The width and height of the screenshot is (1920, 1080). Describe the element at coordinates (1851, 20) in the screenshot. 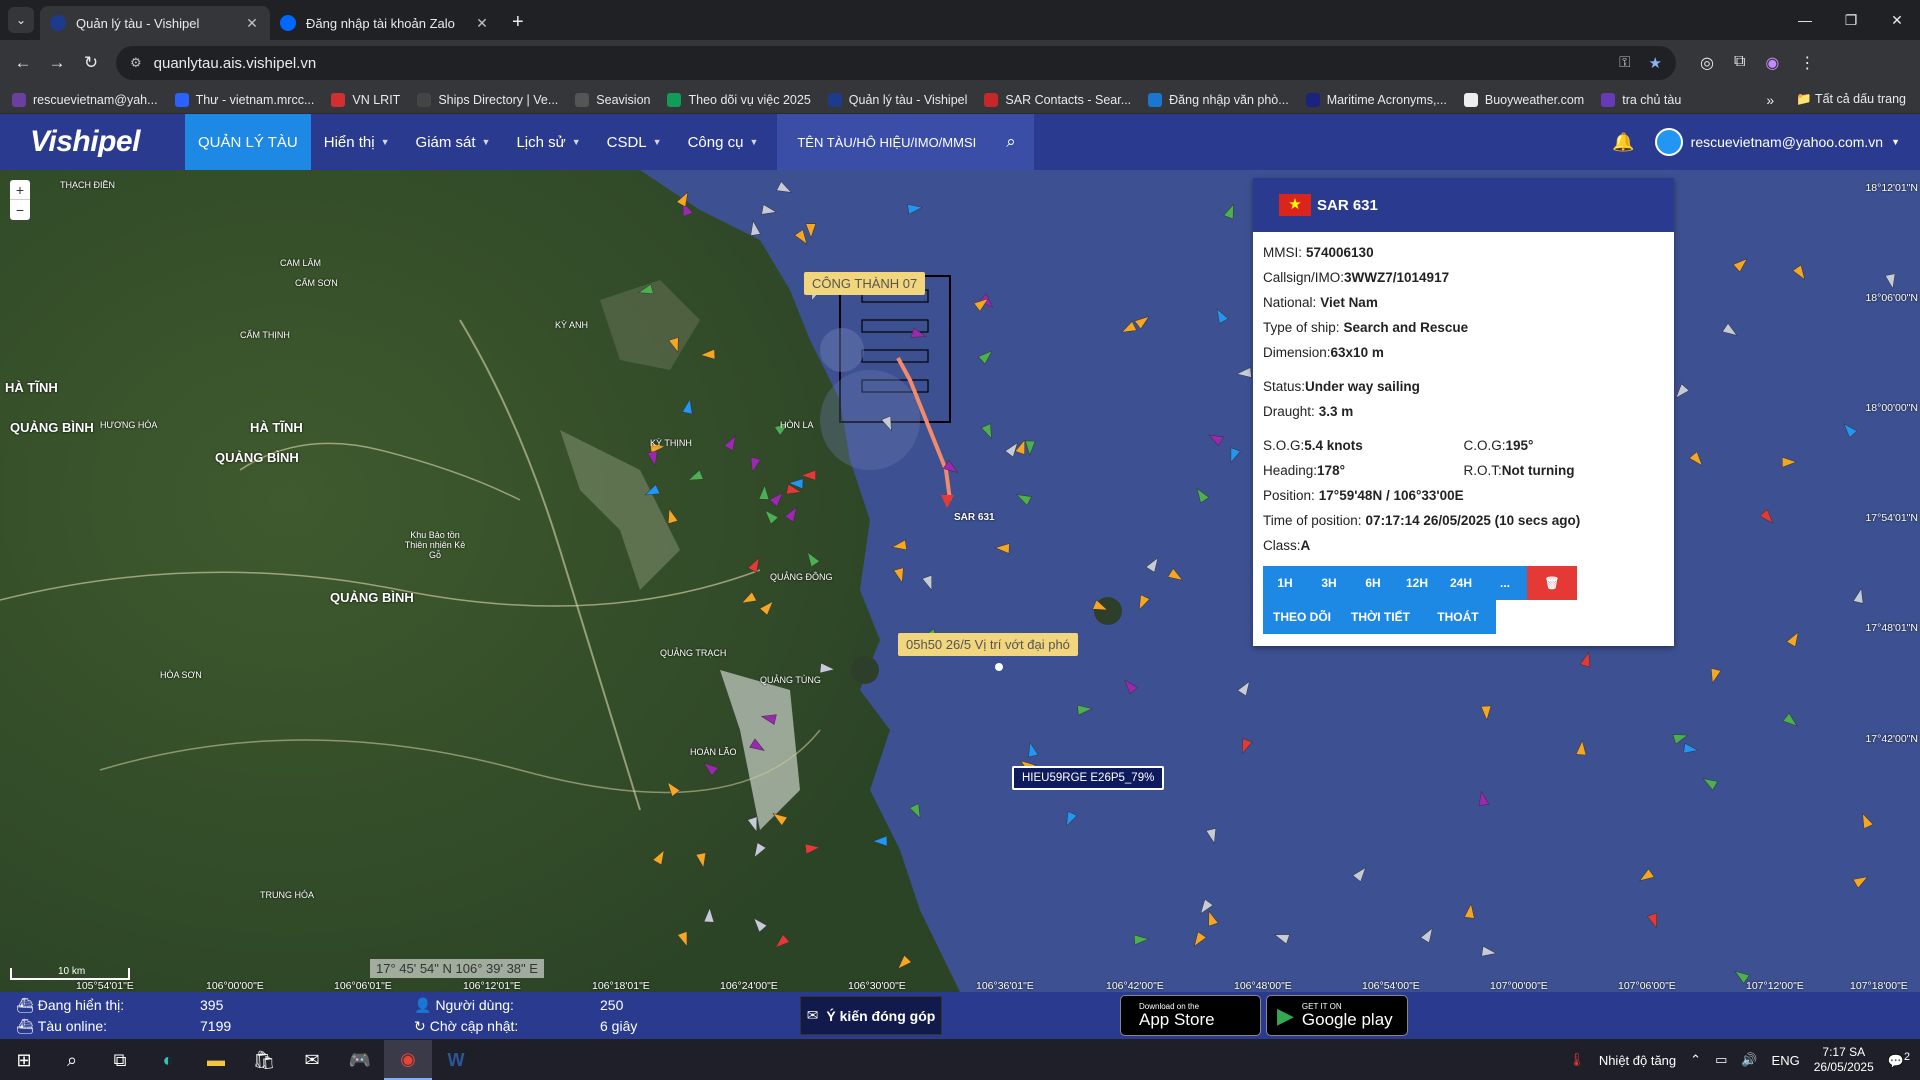

I see `restore-icon: ❐` at that location.